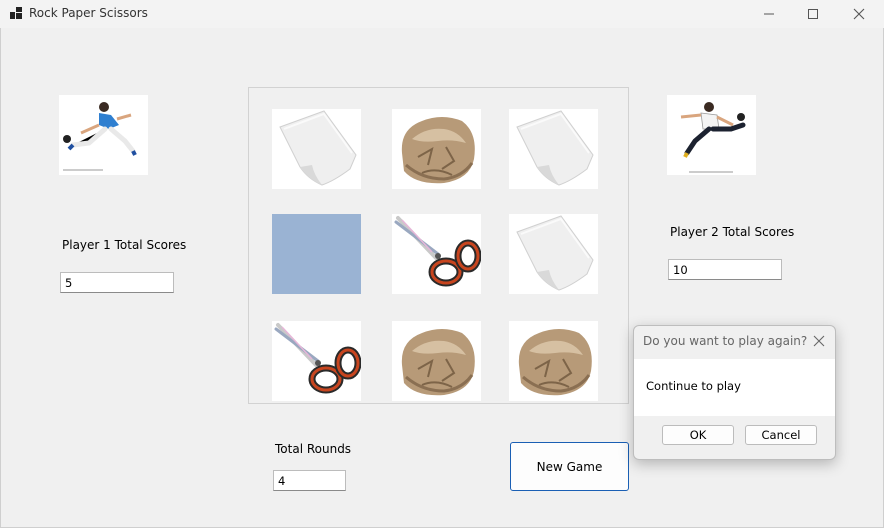 The height and width of the screenshot is (528, 884). I want to click on player1-avatar, so click(103, 135).